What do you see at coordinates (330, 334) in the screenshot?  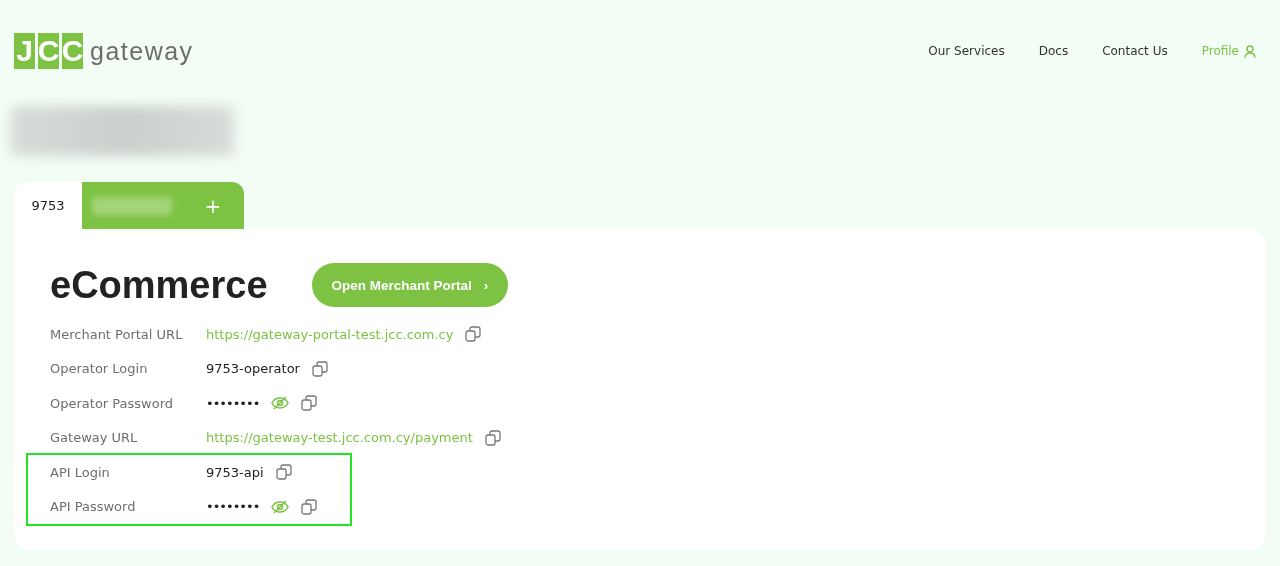 I see `url-link: https://gateway-portal-test.jcc.com.cy` at bounding box center [330, 334].